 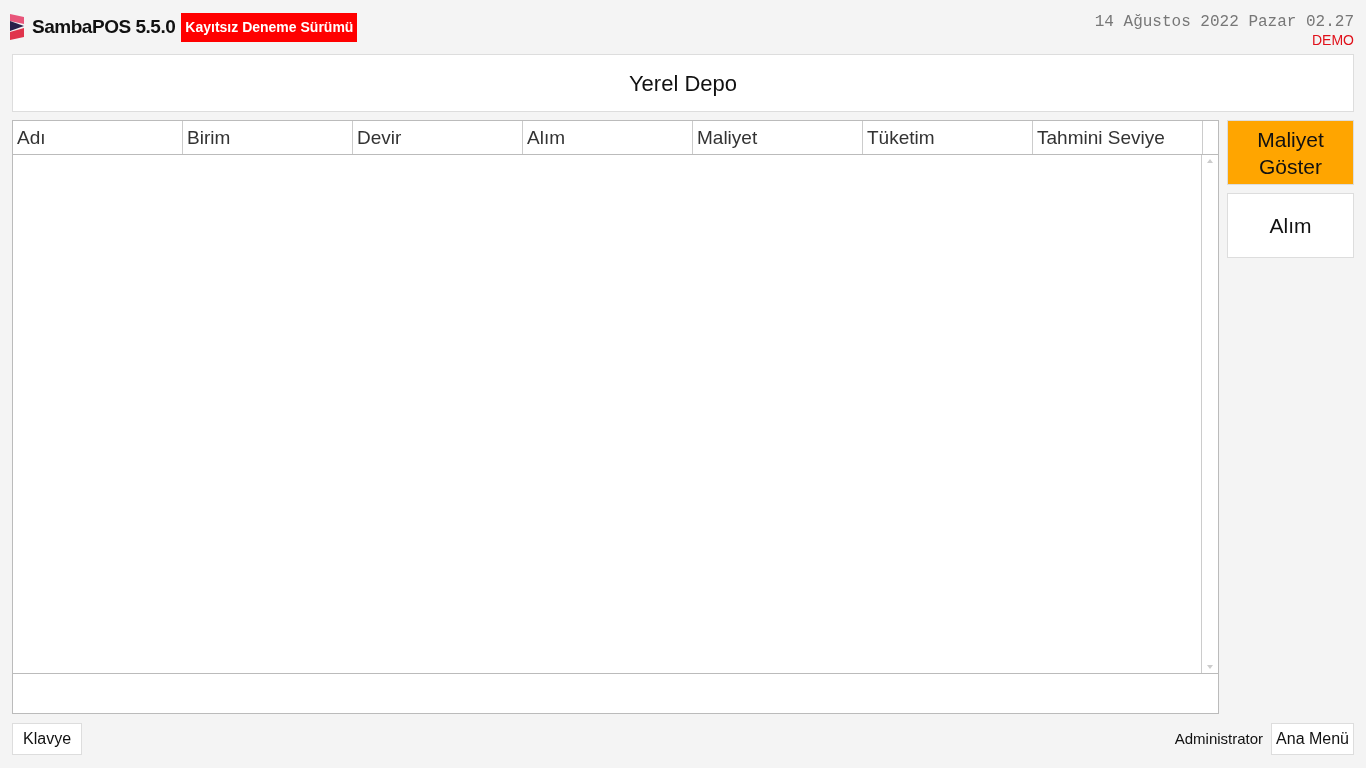 I want to click on scroll-down-icon, so click(x=1210, y=667).